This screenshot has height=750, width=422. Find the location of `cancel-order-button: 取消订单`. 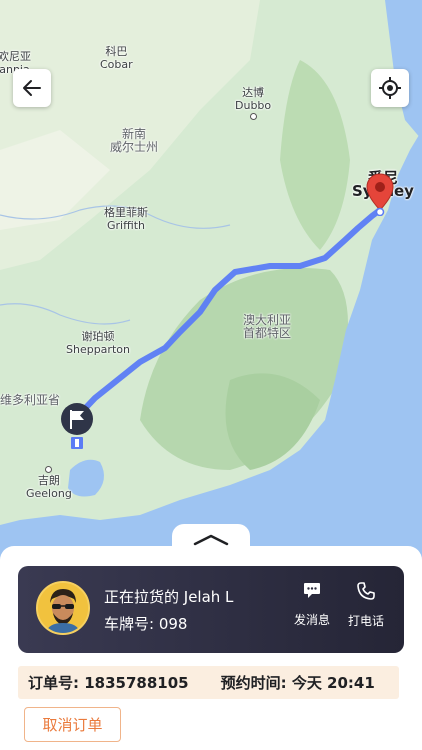

cancel-order-button: 取消订单 is located at coordinates (72, 724).